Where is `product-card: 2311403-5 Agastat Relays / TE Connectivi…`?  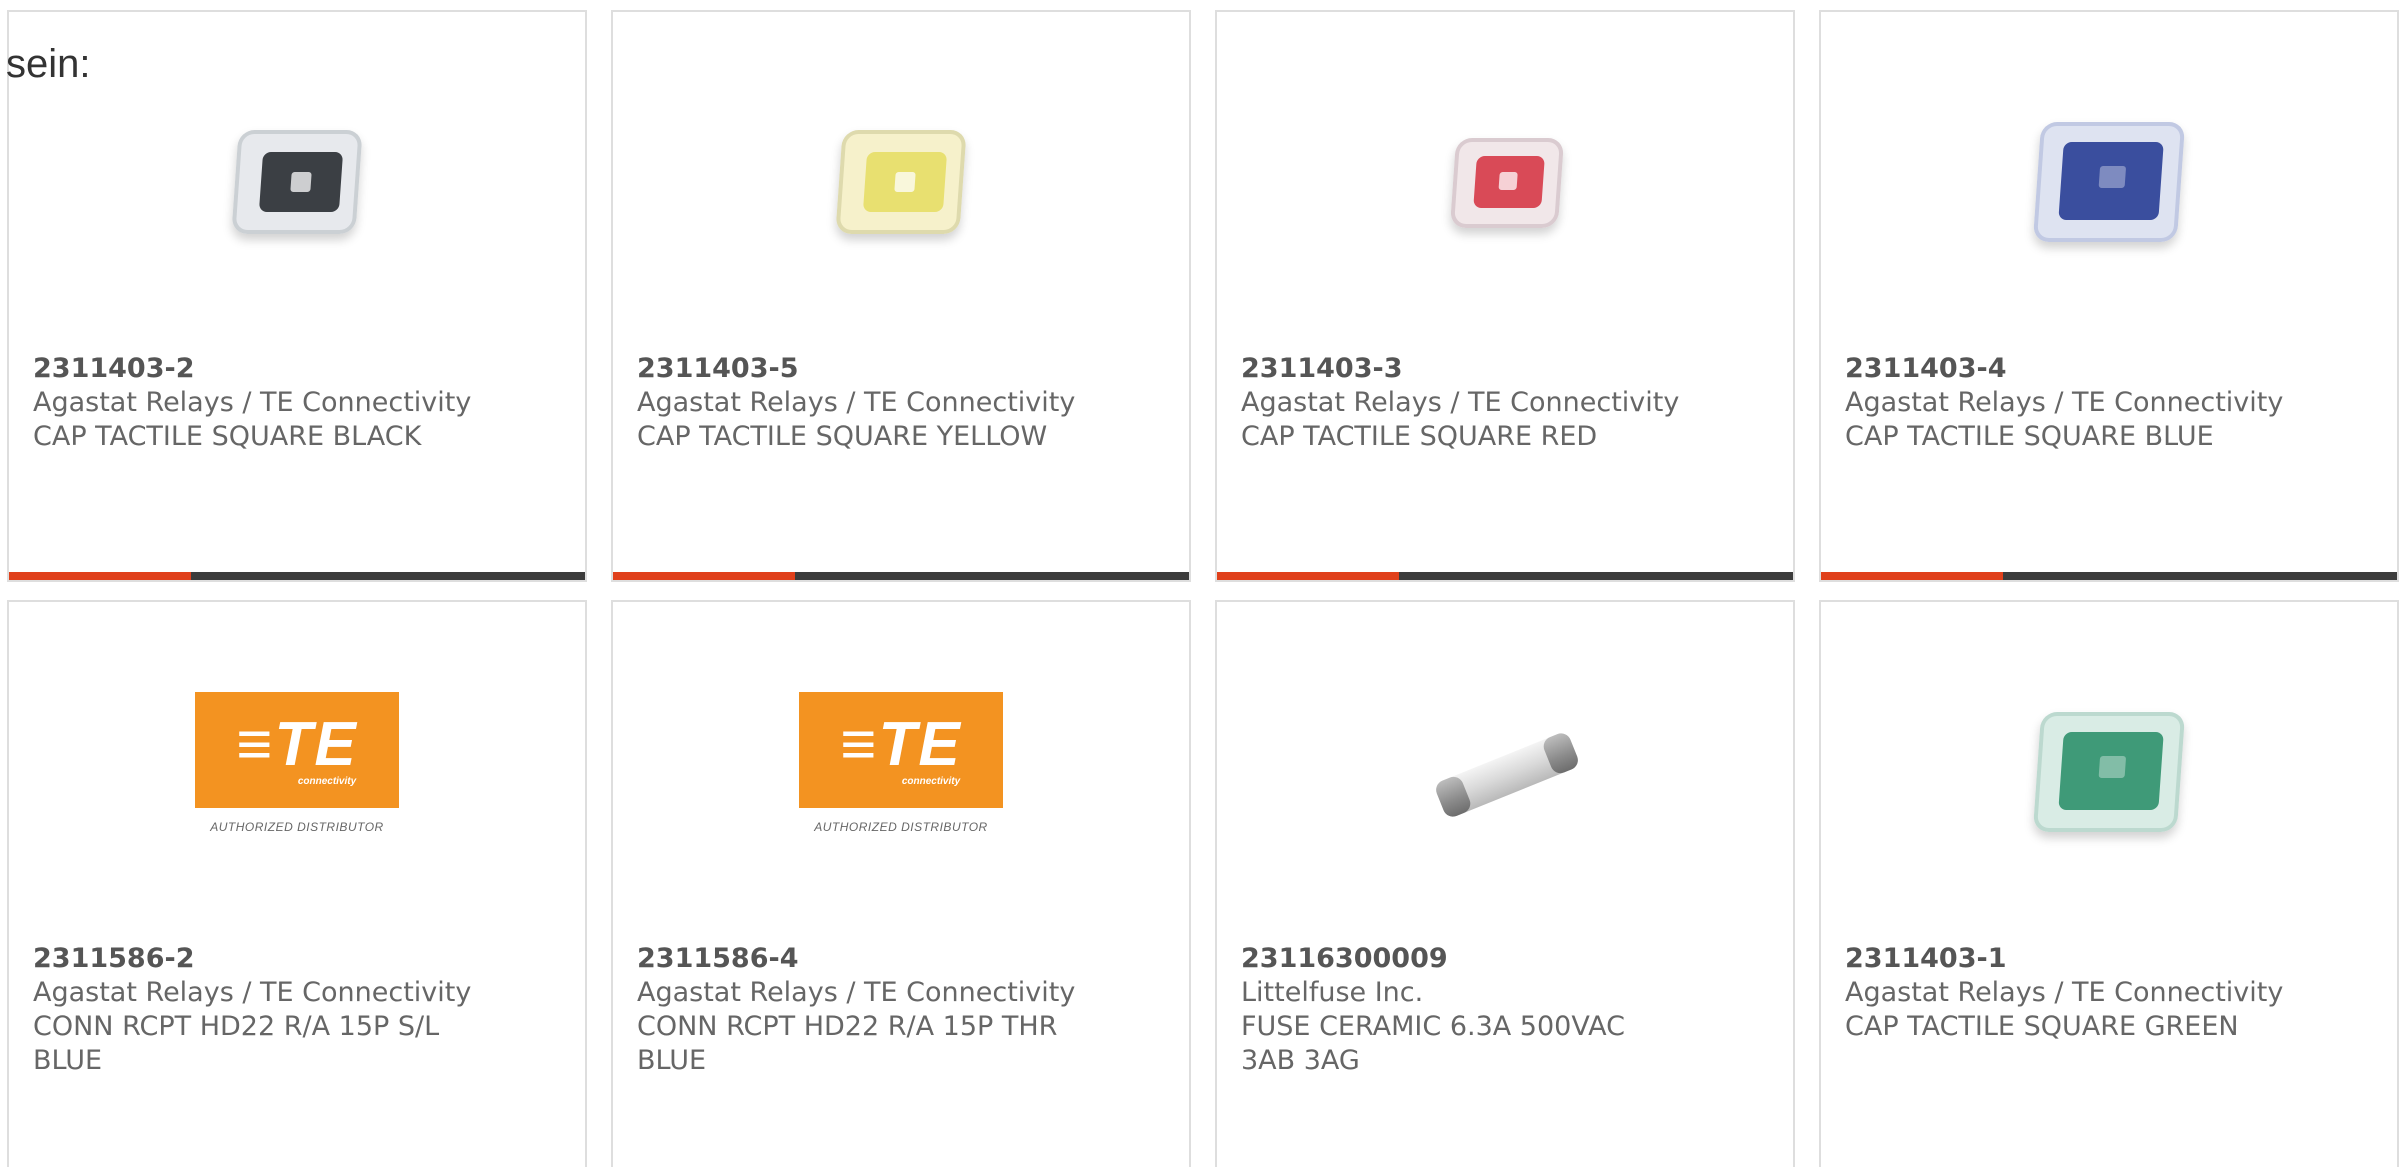 product-card: 2311403-5 Agastat Relays / TE Connectivi… is located at coordinates (901, 296).